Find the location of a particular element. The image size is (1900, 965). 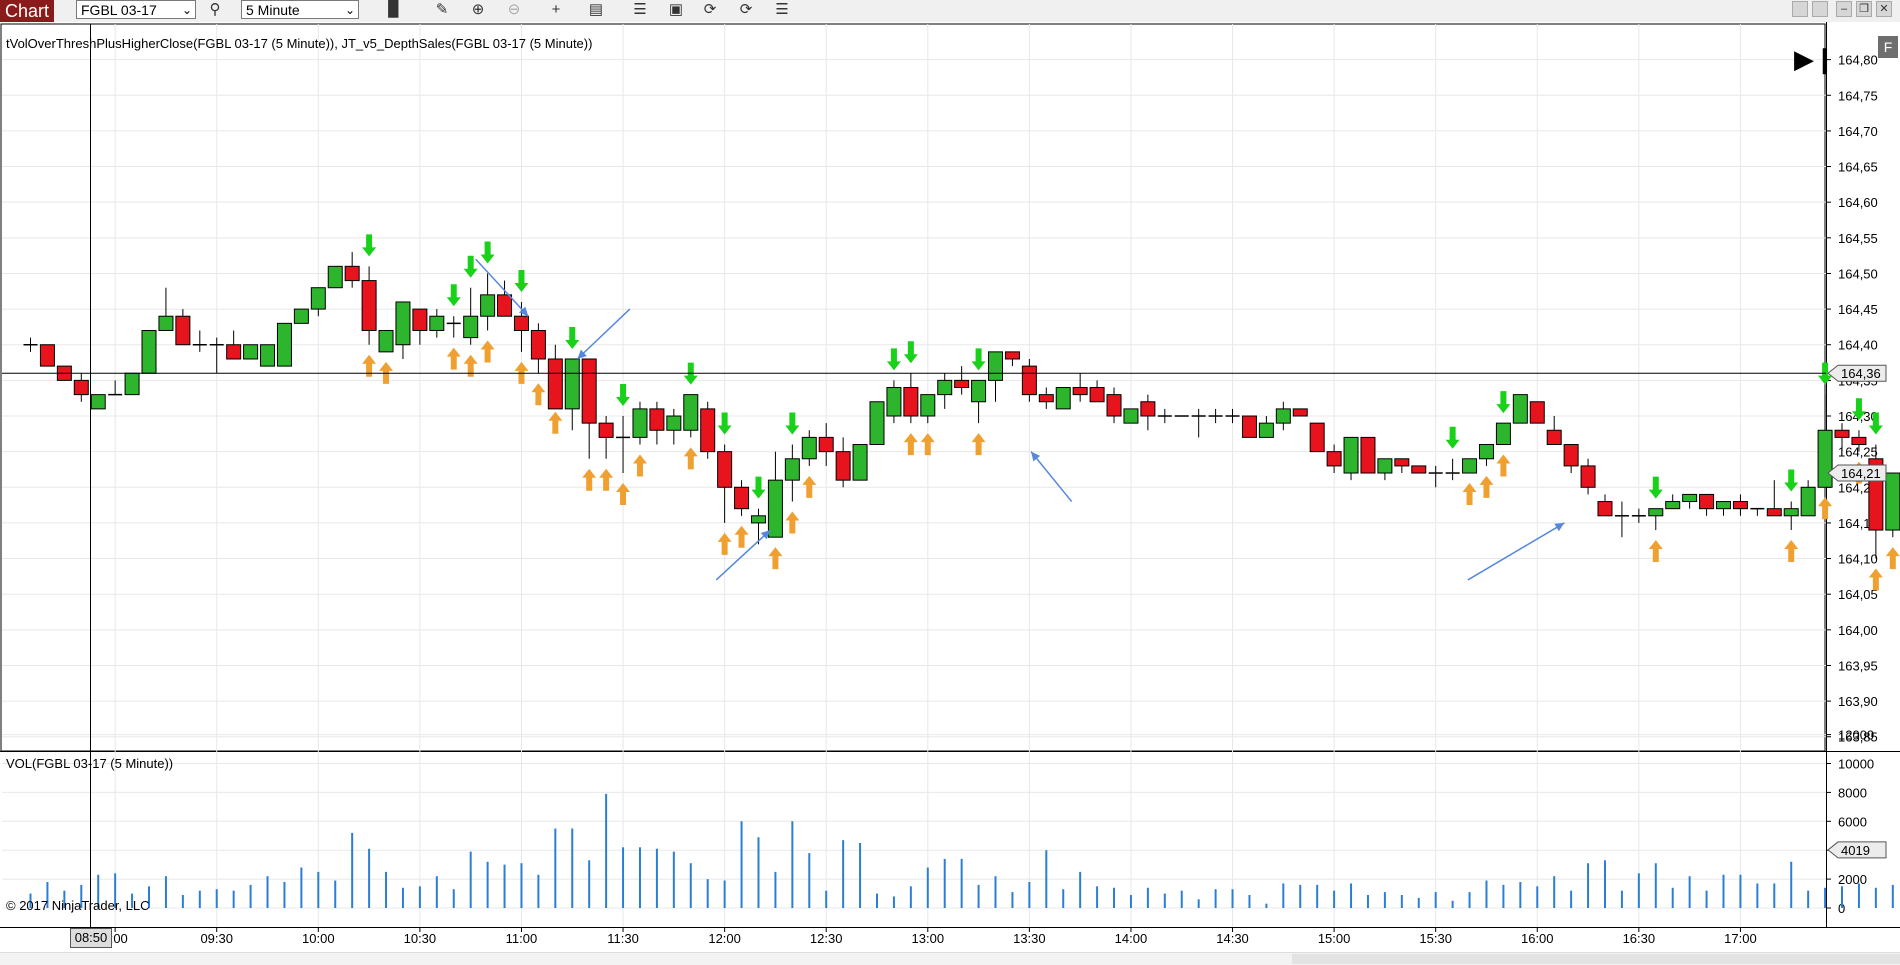

chart-tab: Chart is located at coordinates (27, 11).